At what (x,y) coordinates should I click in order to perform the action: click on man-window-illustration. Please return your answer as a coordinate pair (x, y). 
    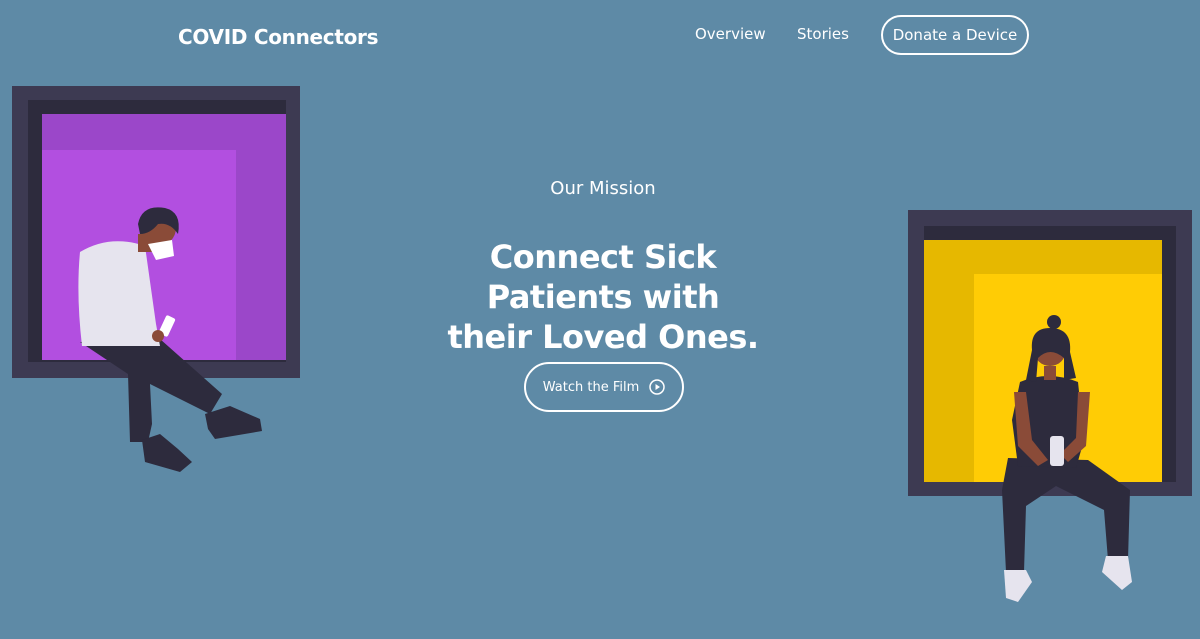
    Looking at the image, I should click on (156, 279).